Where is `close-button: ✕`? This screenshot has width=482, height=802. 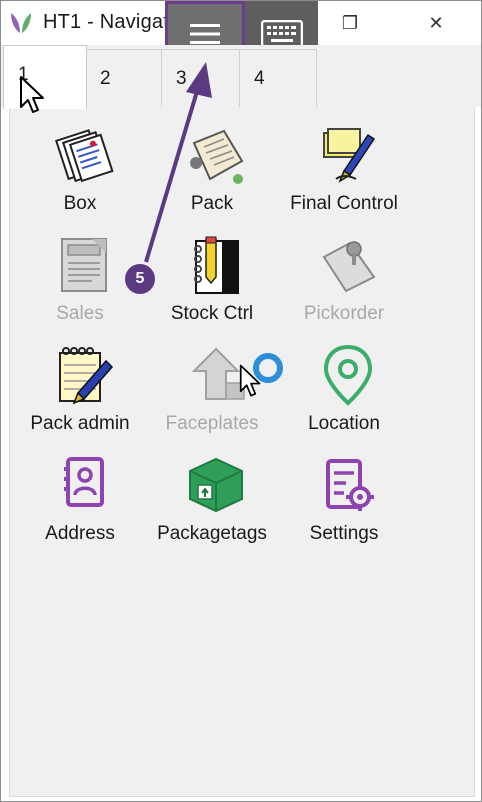 close-button: ✕ is located at coordinates (436, 23).